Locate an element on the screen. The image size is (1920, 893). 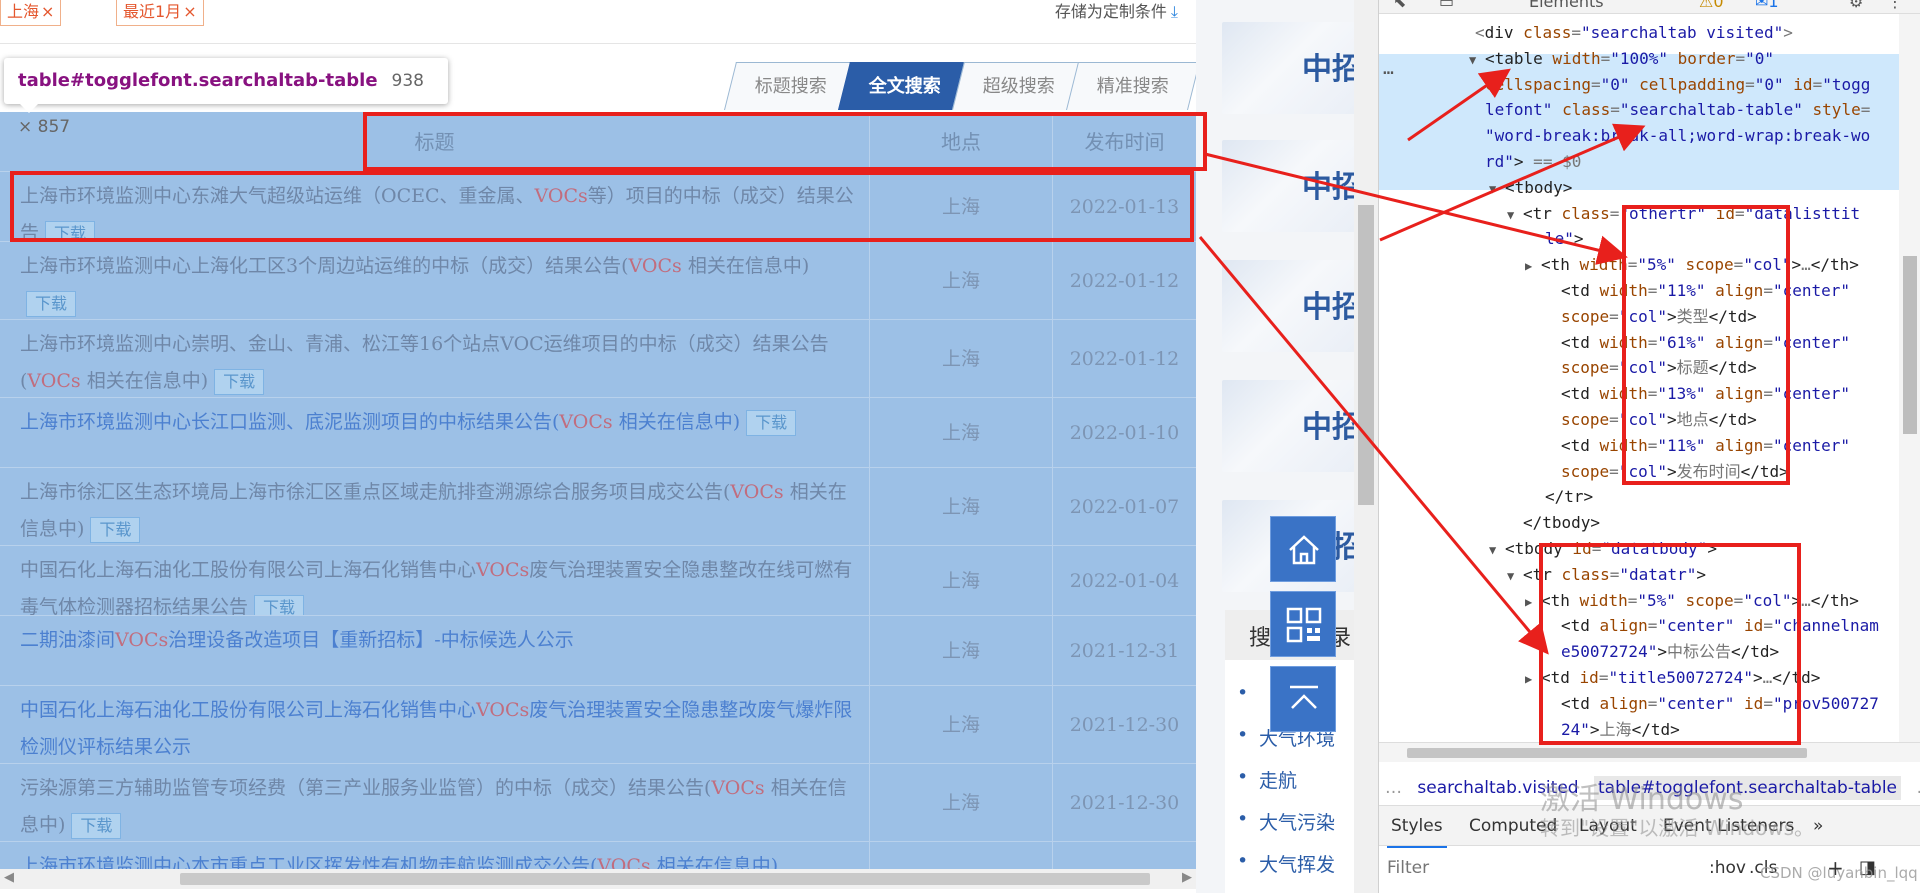
dom-node-line: e50072724">中标公告</td> is located at coordinates (1662, 651).